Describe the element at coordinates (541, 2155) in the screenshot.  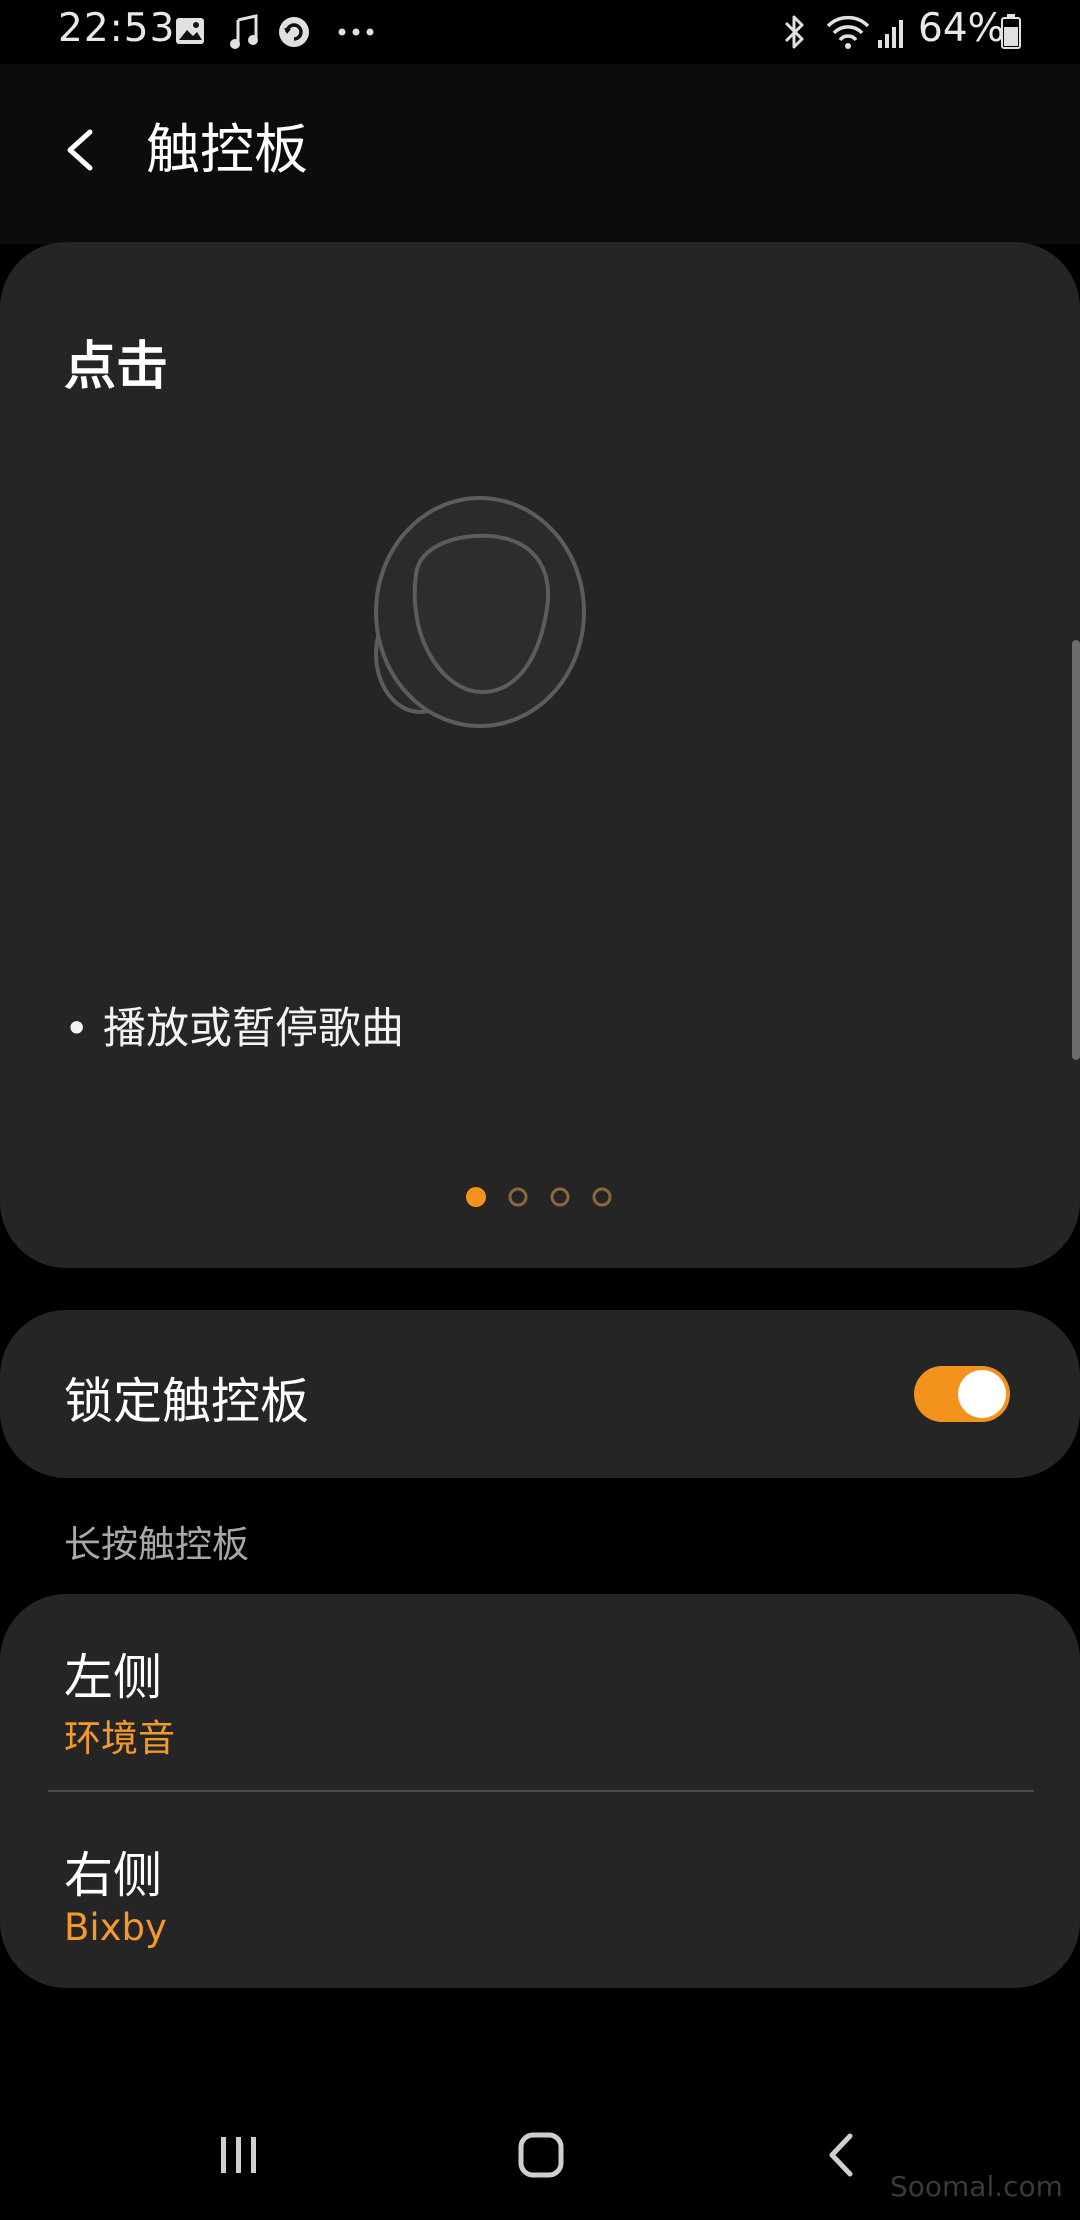
I see `home-icon` at that location.